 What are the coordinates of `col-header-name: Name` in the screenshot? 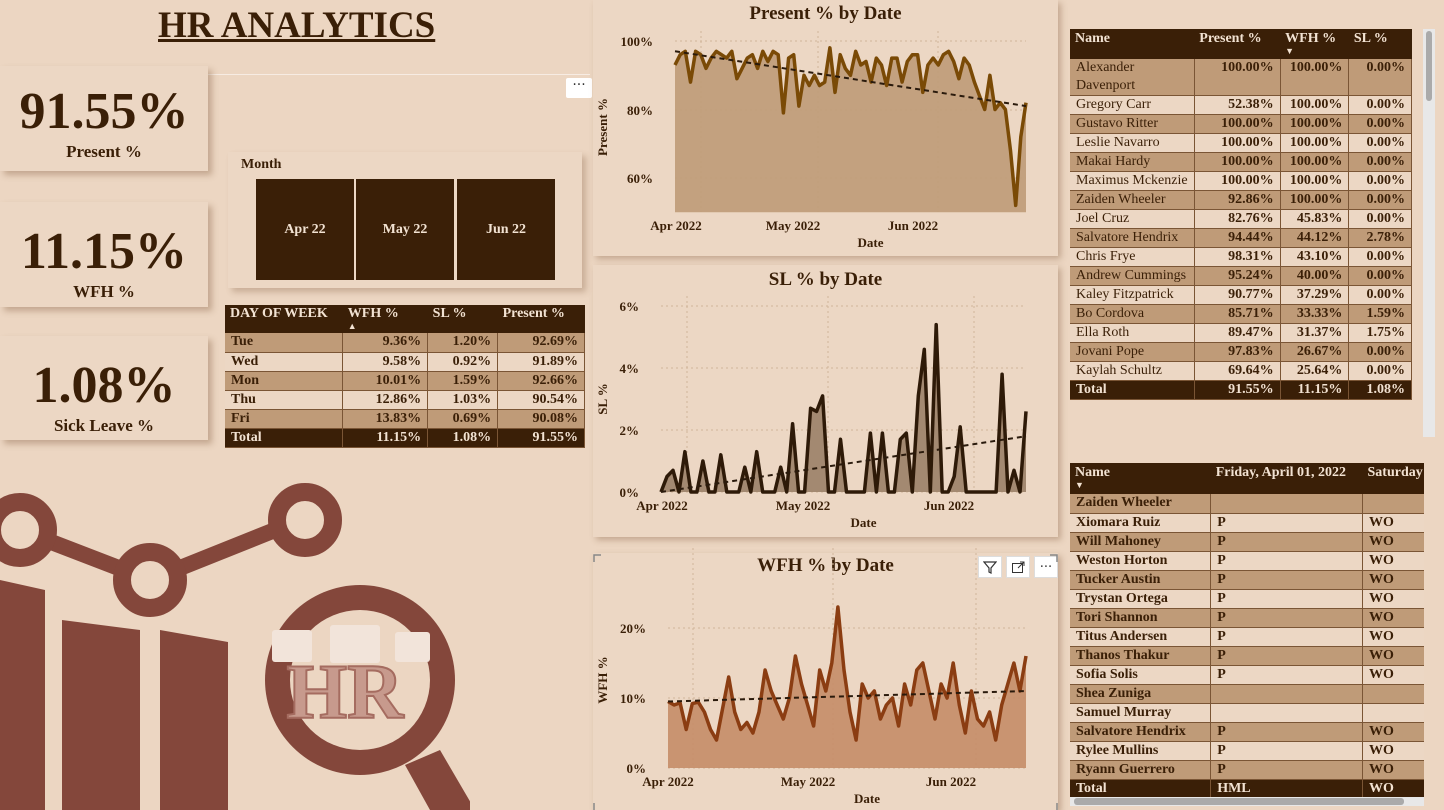 It's located at (1132, 44).